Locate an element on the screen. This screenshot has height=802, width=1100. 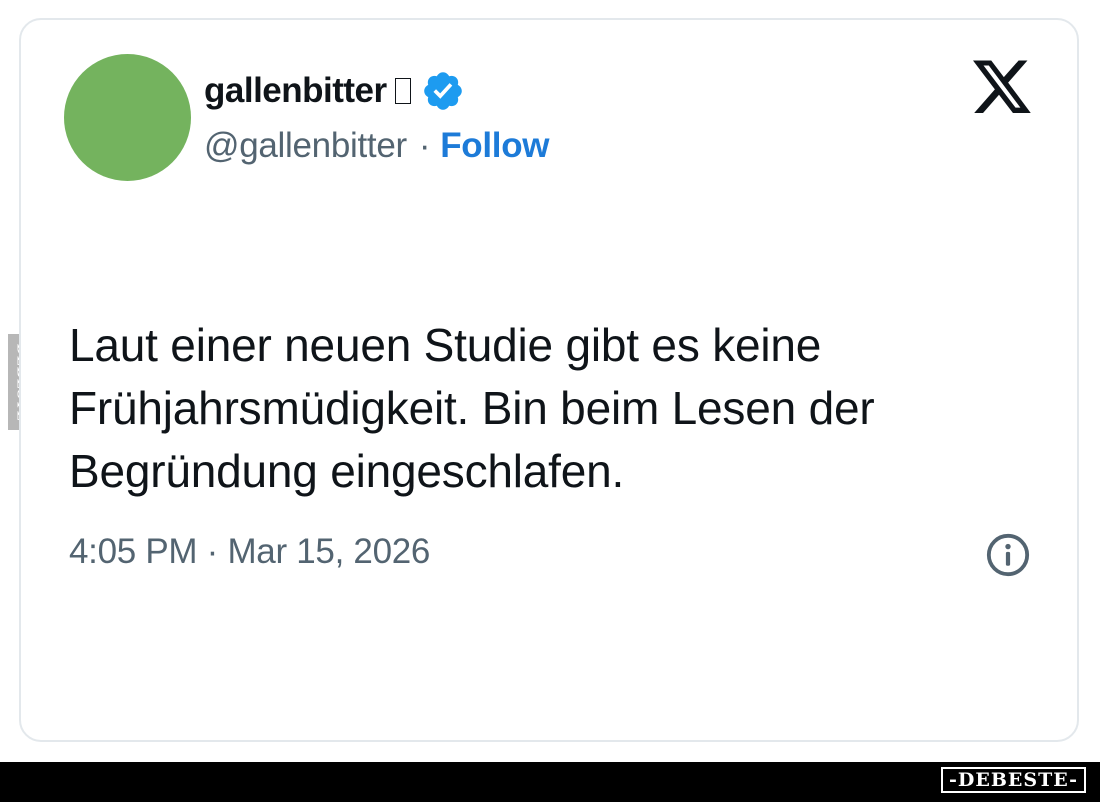
author-name-row: gallenbitter is located at coordinates (334, 91).